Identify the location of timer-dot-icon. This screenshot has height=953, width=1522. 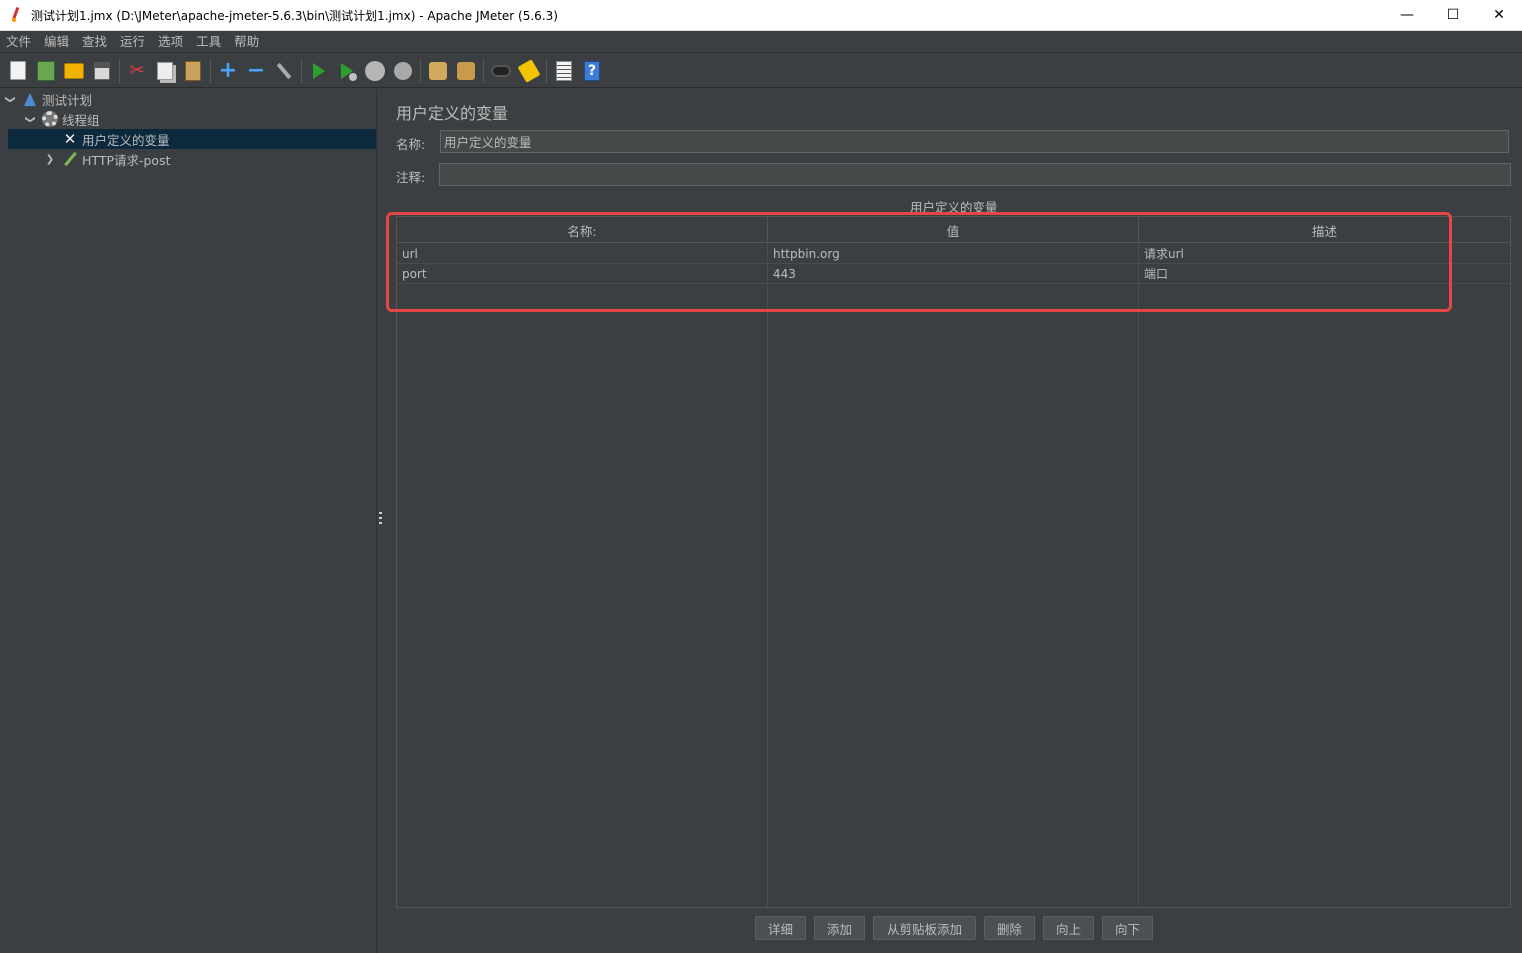
(353, 76).